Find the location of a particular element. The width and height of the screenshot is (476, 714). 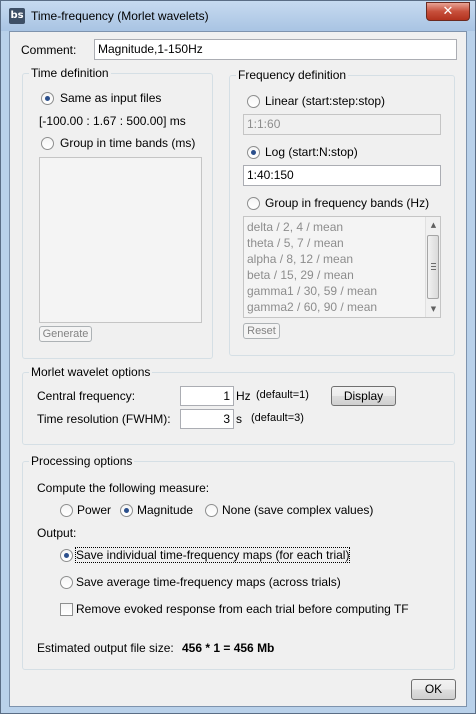

freq-band-item: alpha / 8, 12 / mean is located at coordinates (300, 259).